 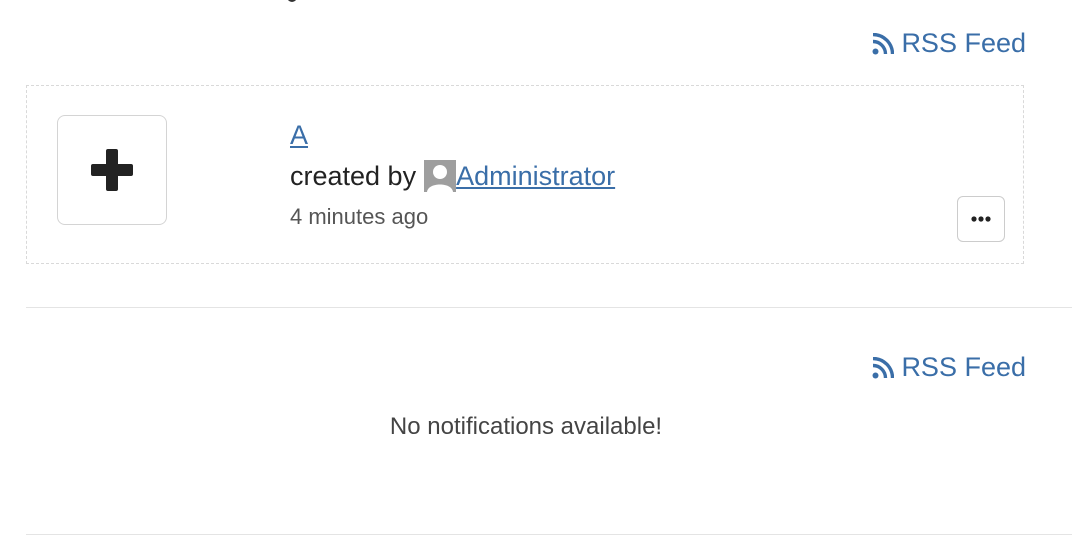 I want to click on notifications-rss-feed-link: RSS Feed, so click(x=949, y=367).